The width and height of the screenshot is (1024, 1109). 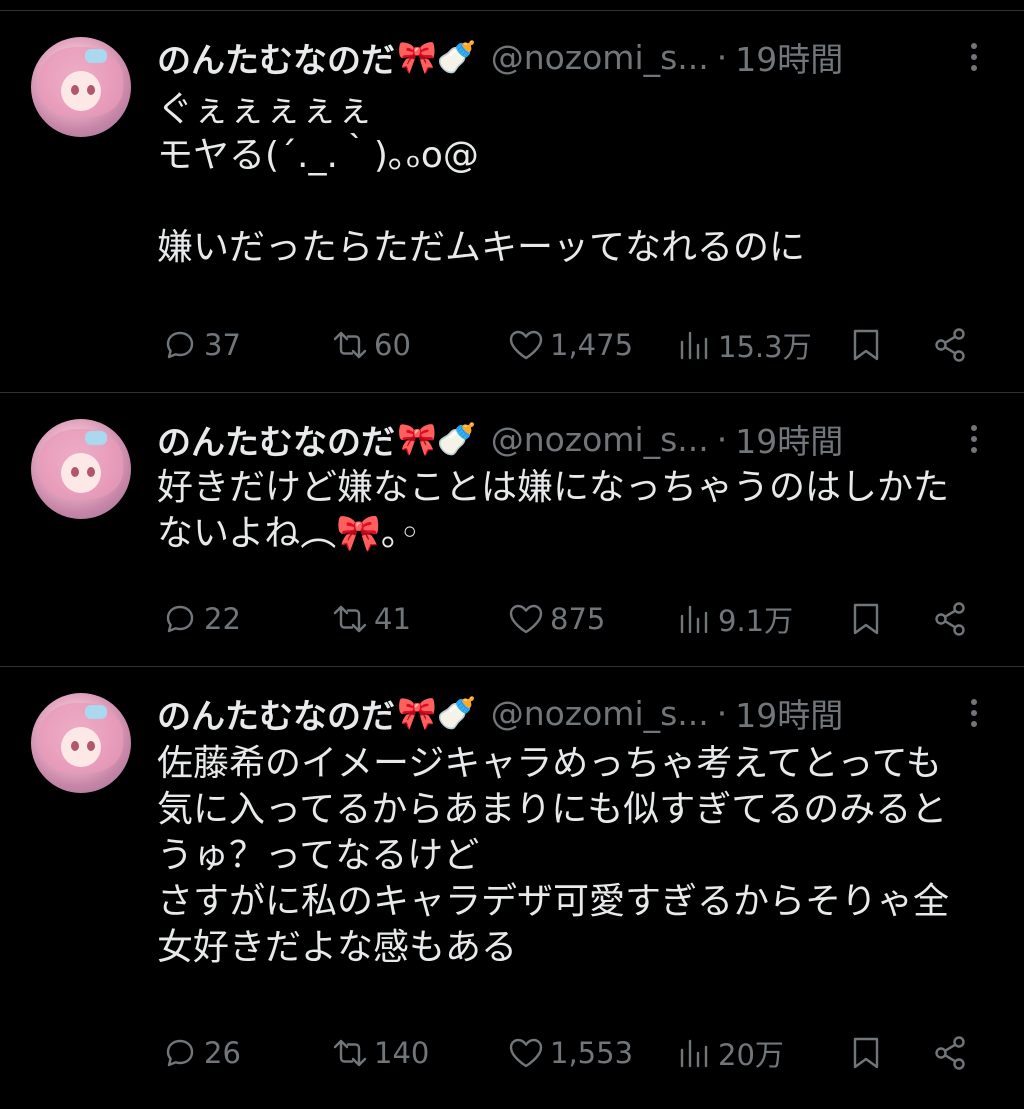 I want to click on like-count: 875, so click(x=578, y=619).